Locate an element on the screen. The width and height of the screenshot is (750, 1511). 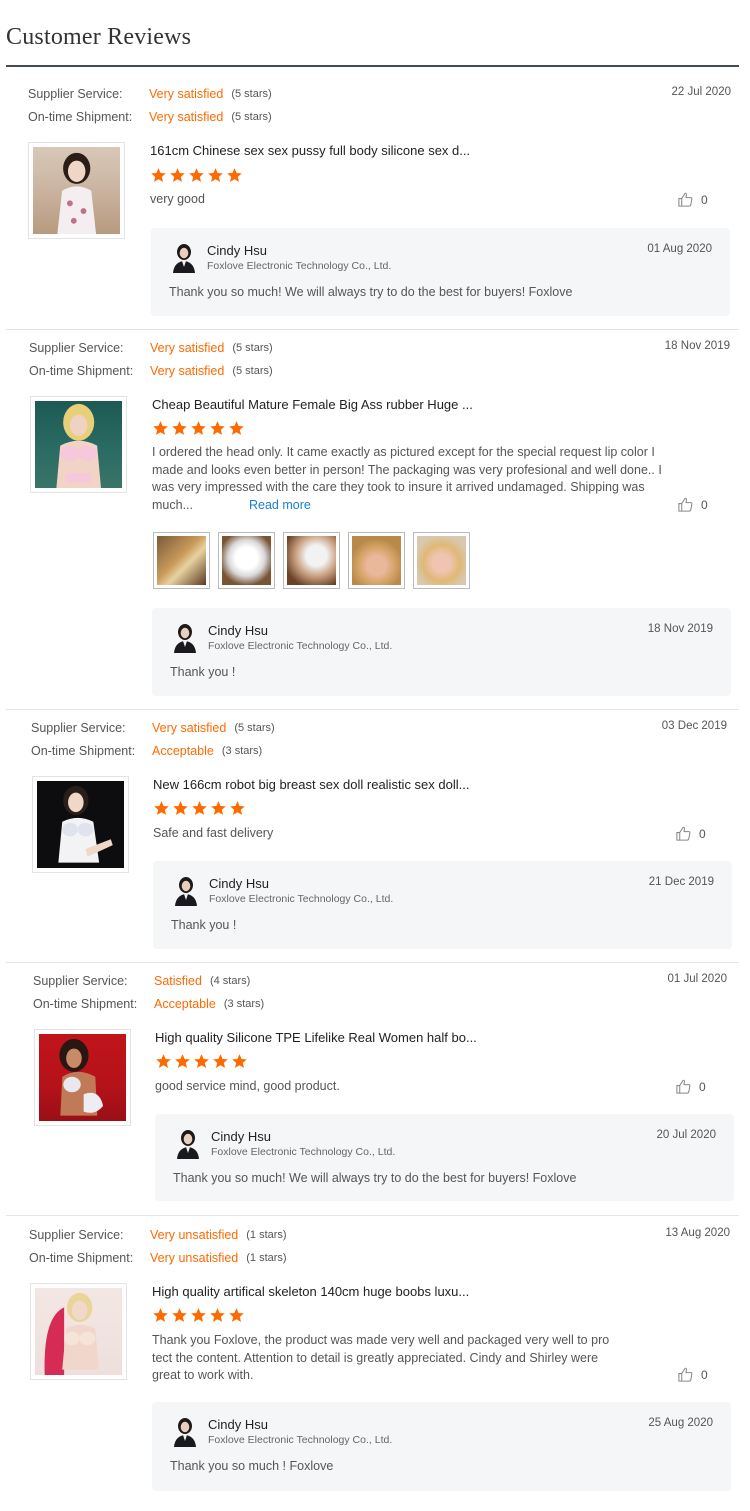
review-text-line: much... Read more is located at coordinates (231, 504).